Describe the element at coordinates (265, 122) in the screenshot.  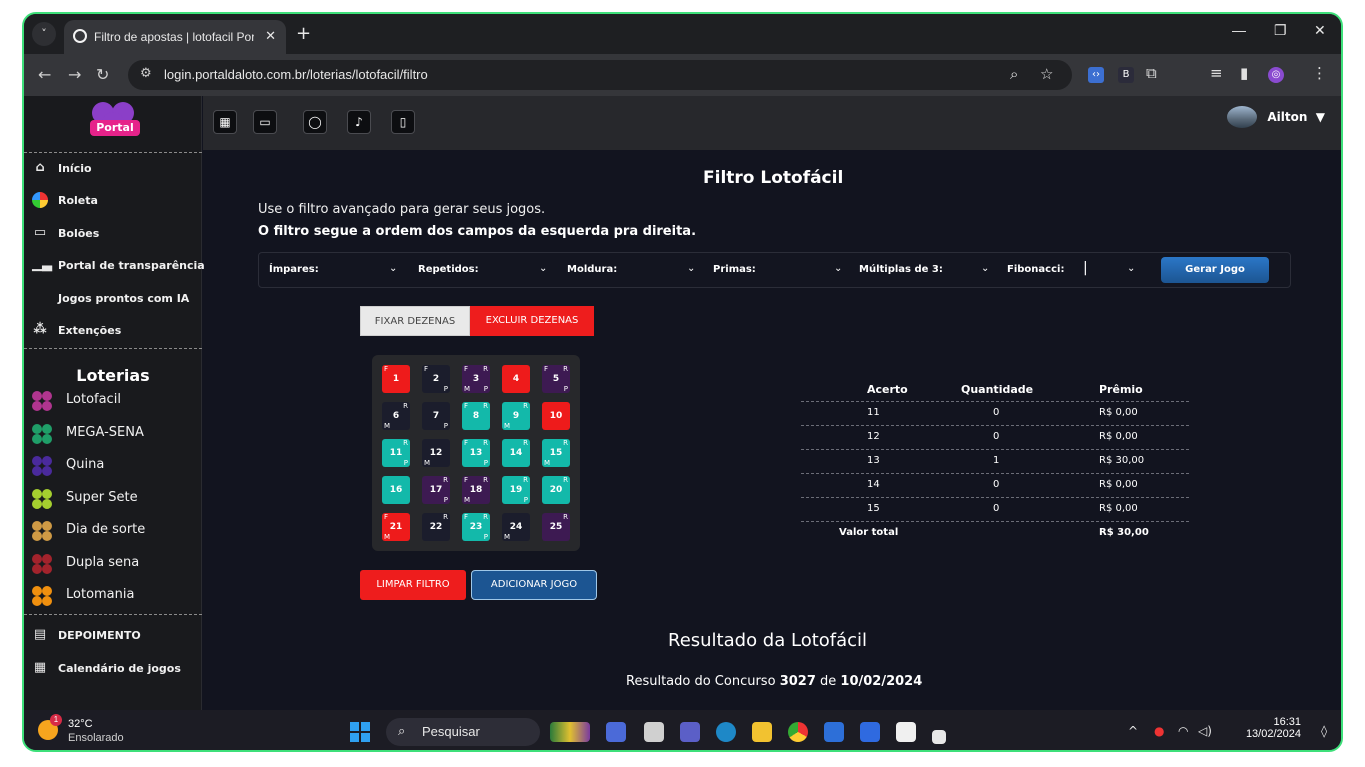
I see `video-icon: ▭` at that location.